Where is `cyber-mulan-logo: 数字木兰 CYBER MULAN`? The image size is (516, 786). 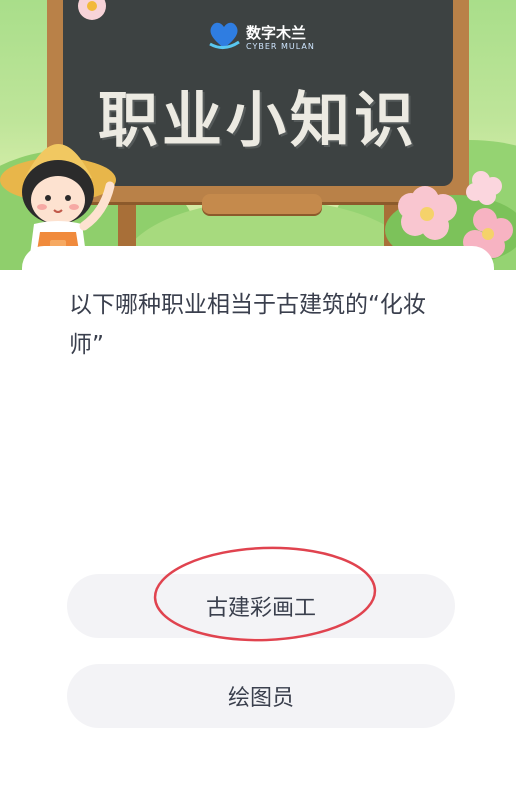 cyber-mulan-logo: 数字木兰 CYBER MULAN is located at coordinates (261, 36).